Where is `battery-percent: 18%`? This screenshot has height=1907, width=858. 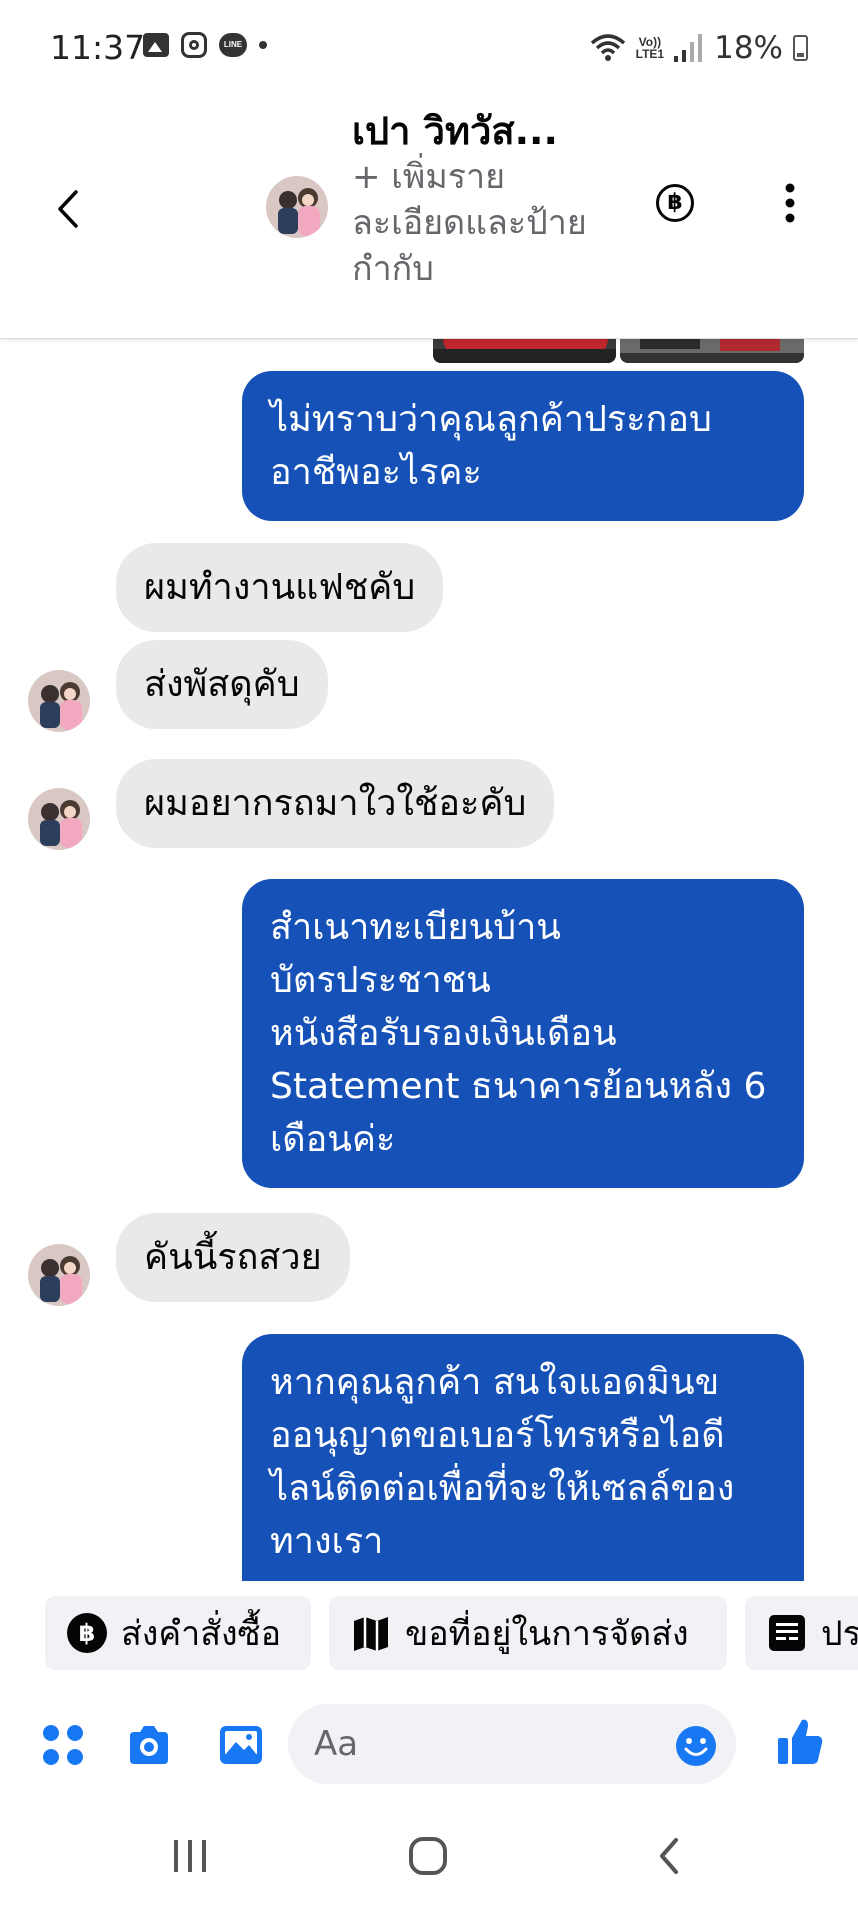 battery-percent: 18% is located at coordinates (748, 48).